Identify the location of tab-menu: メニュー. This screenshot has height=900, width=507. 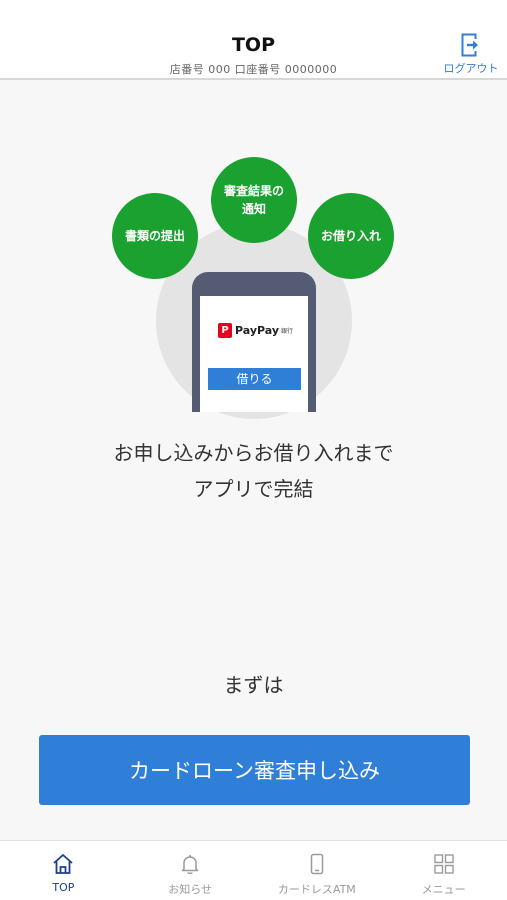
(443, 870).